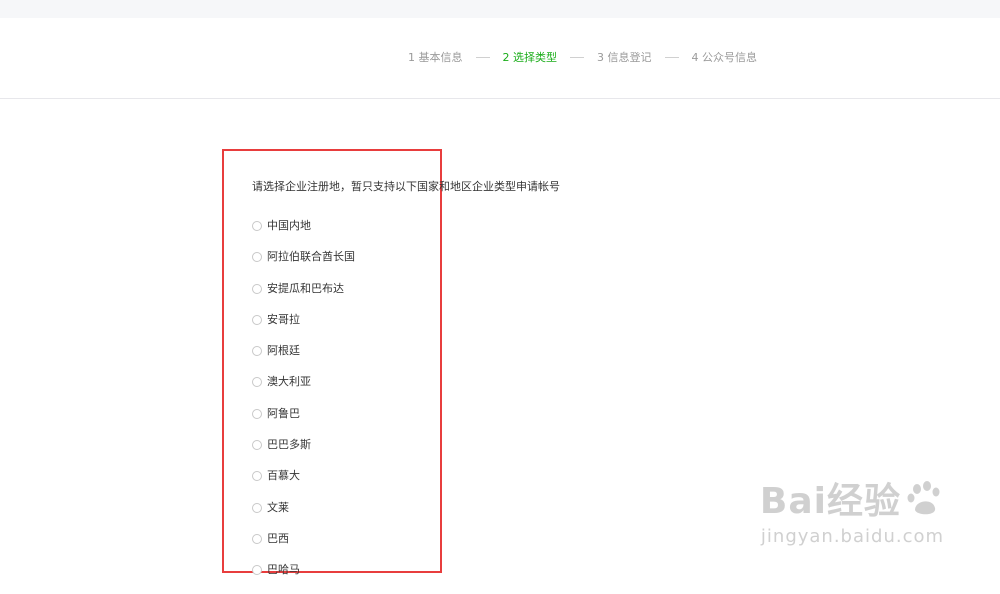  Describe the element at coordinates (303, 515) in the screenshot. I see `option-brunei: 文莱` at that location.